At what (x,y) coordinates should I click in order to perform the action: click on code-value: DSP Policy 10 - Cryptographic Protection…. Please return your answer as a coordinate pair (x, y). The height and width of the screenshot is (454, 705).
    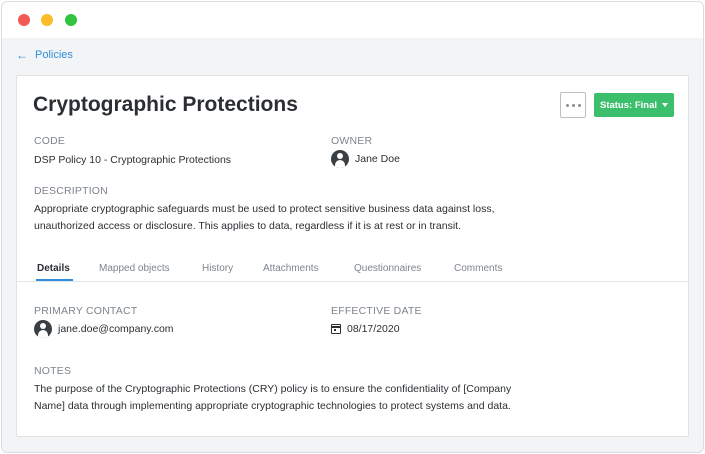
    Looking at the image, I should click on (133, 160).